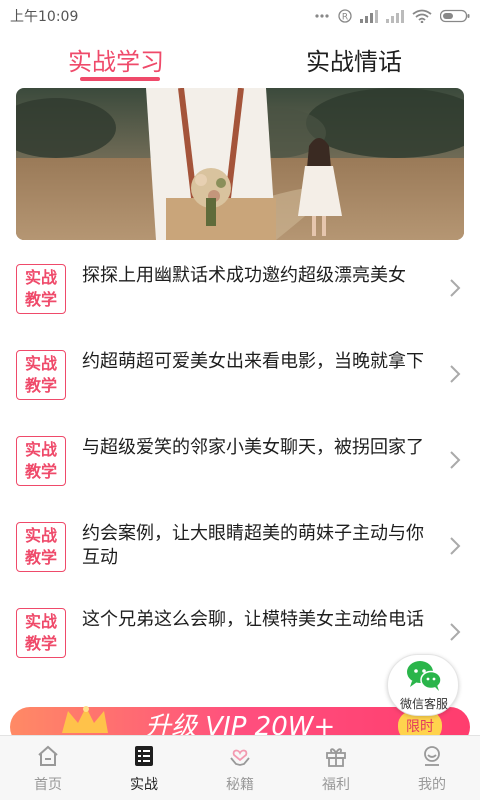 The width and height of the screenshot is (480, 800). I want to click on tab-underline, so click(120, 79).